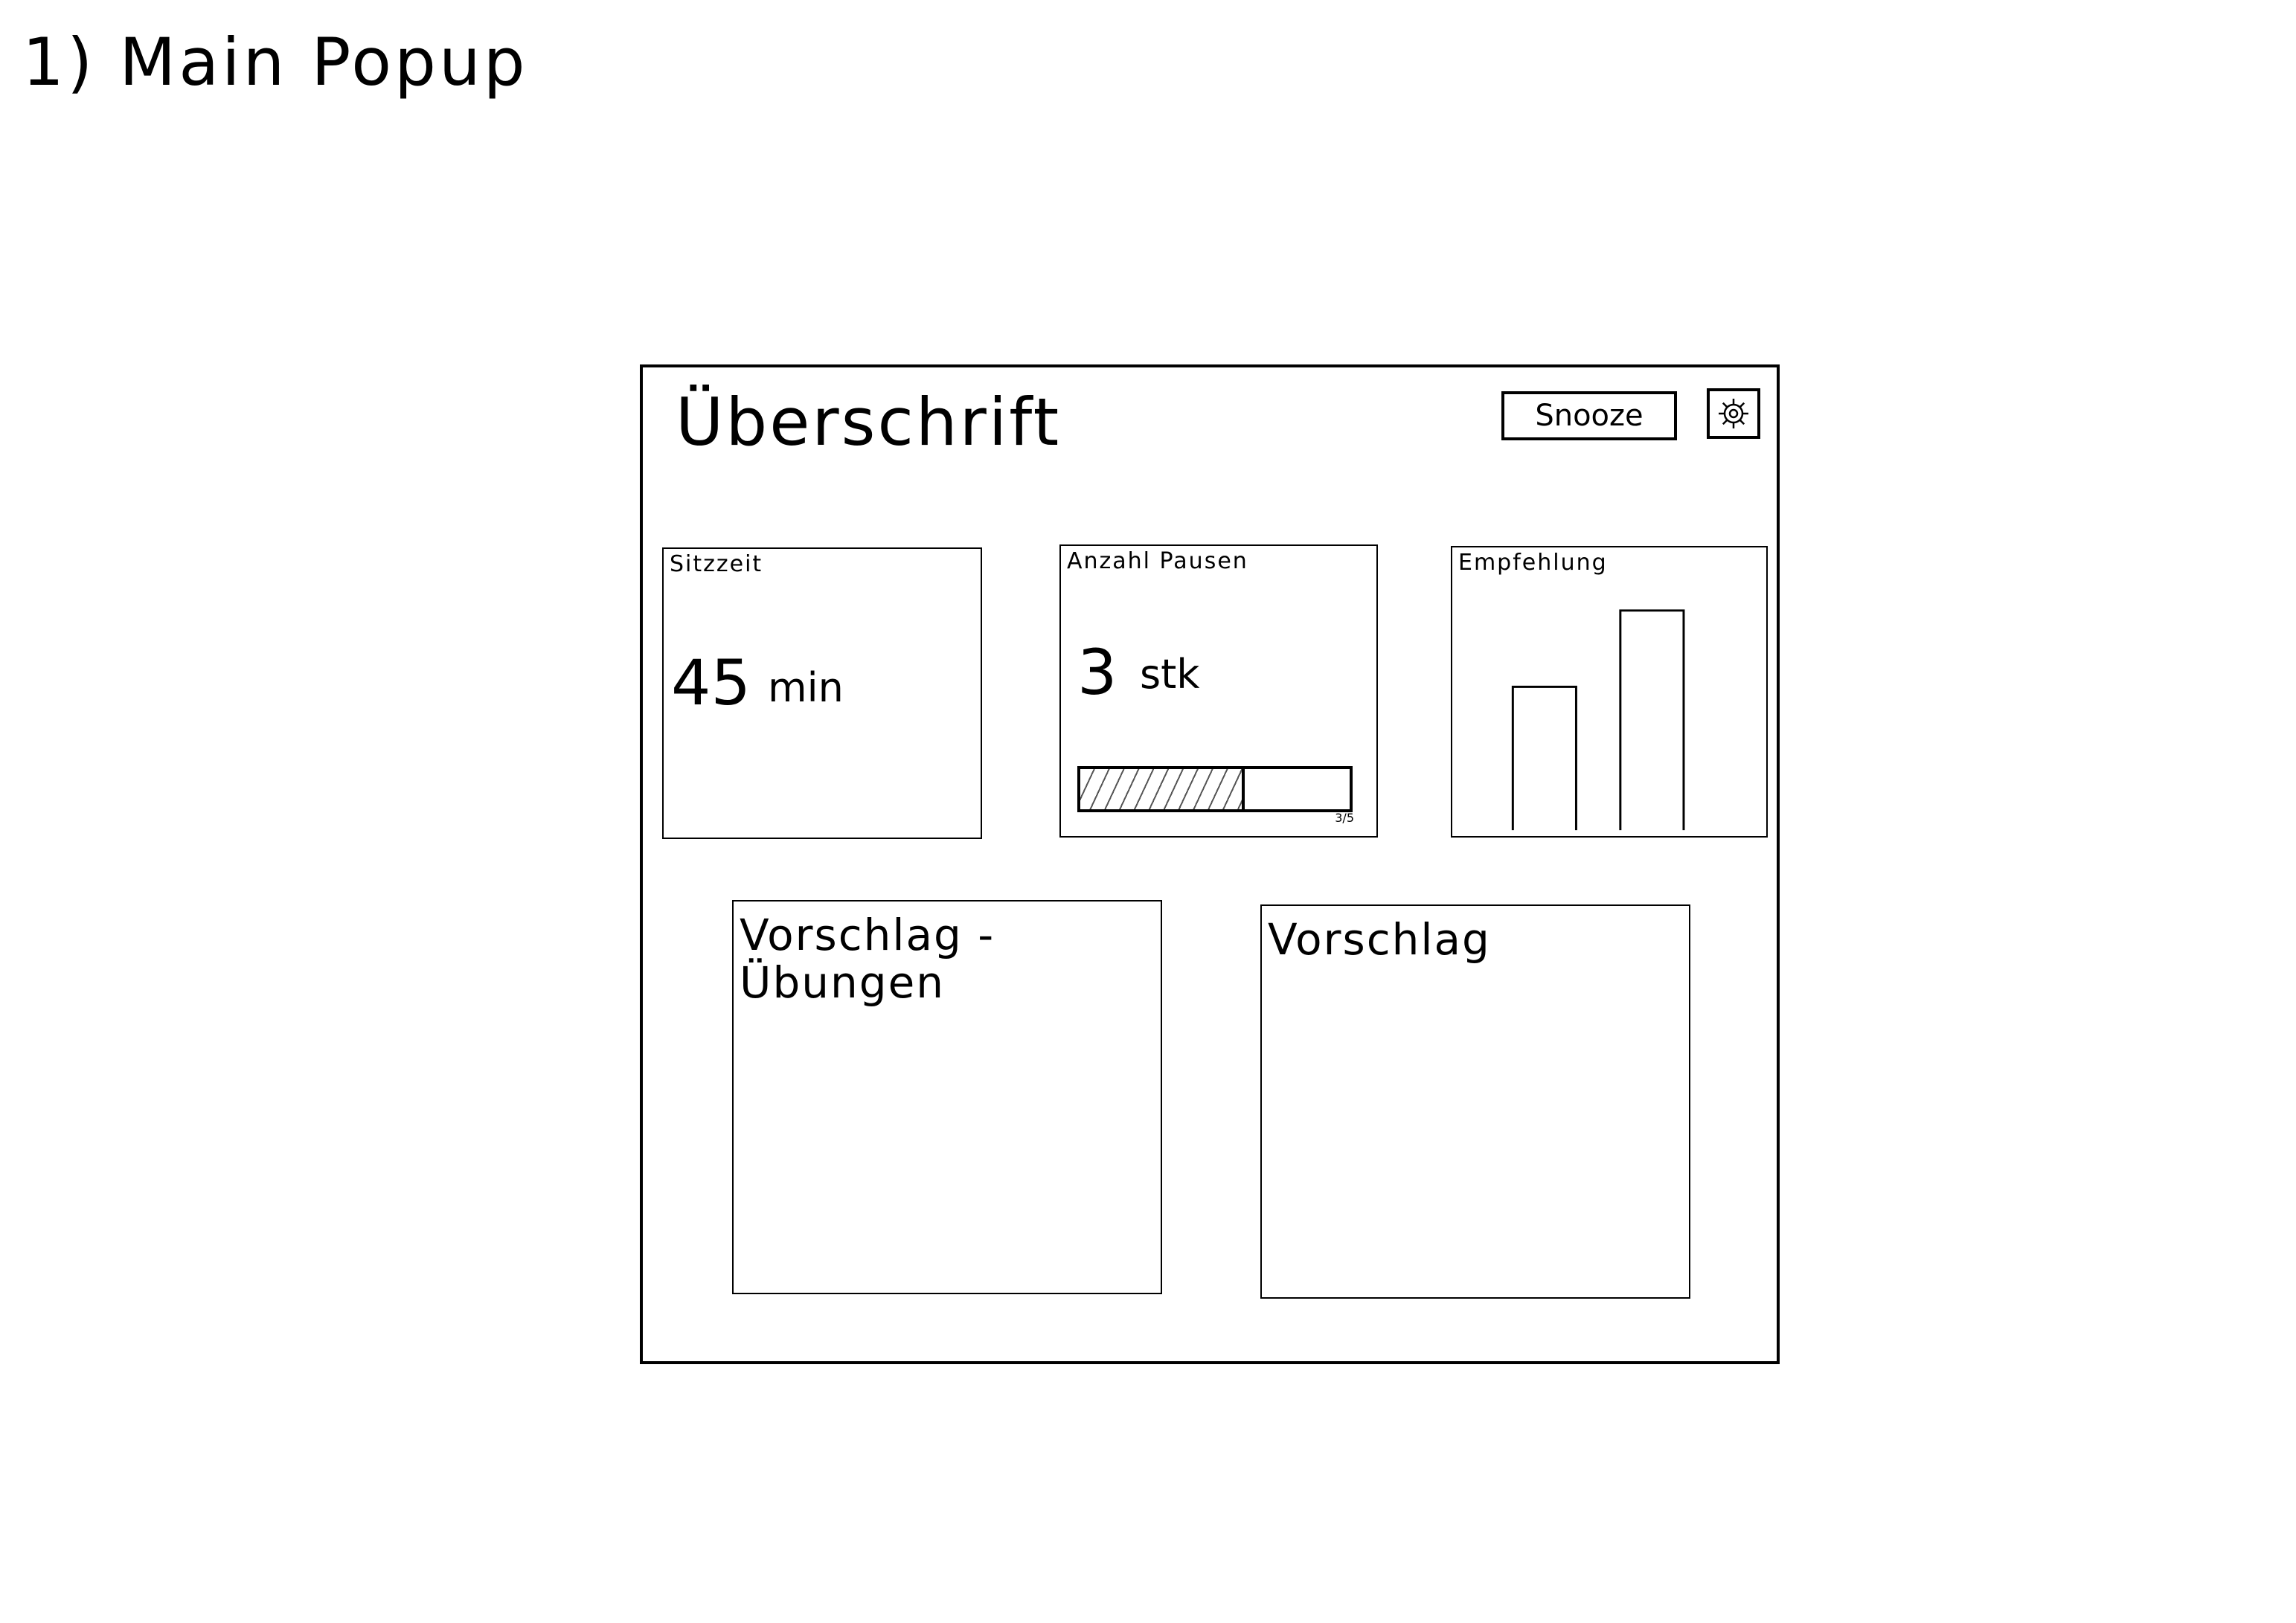  Describe the element at coordinates (947, 1097) in the screenshot. I see `vorschlag-uebungen-card: Vorschlag - Übungen` at that location.